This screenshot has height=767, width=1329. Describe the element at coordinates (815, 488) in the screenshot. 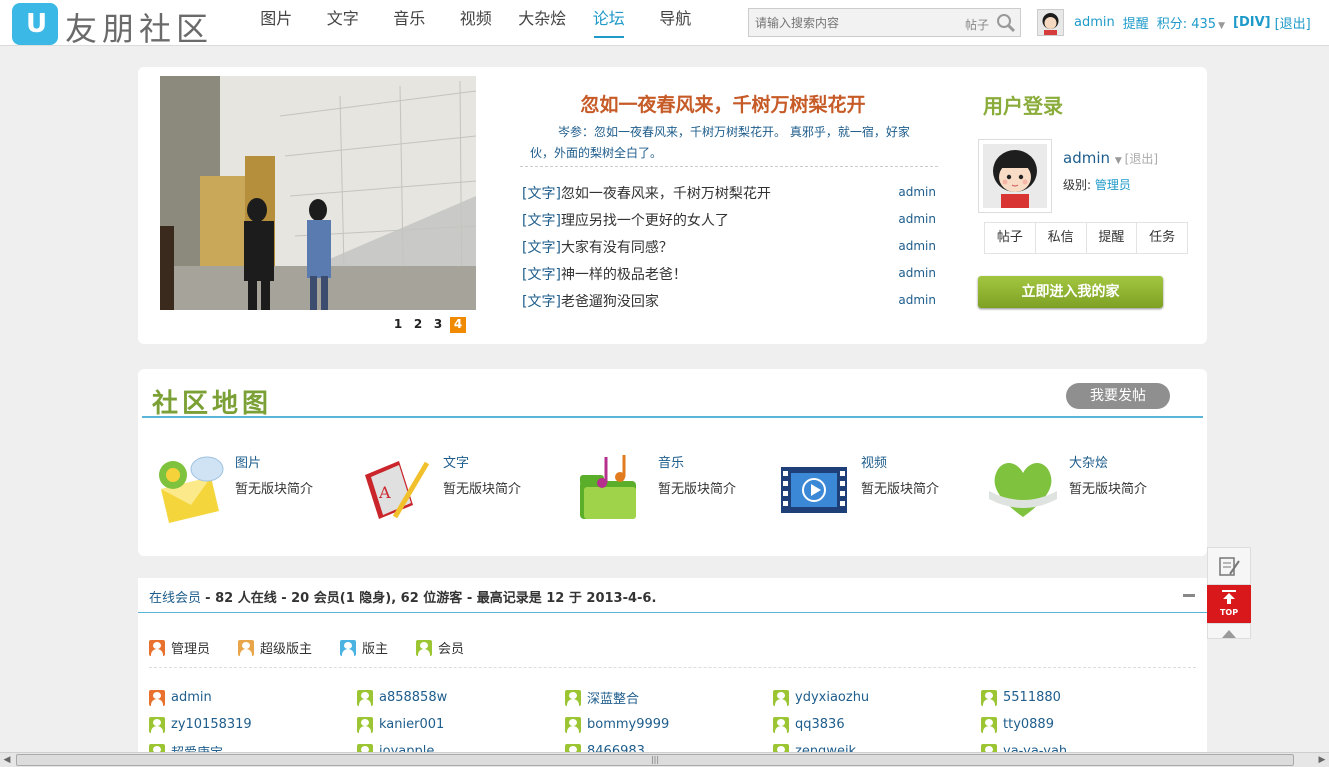

I see `film-play-icon` at that location.